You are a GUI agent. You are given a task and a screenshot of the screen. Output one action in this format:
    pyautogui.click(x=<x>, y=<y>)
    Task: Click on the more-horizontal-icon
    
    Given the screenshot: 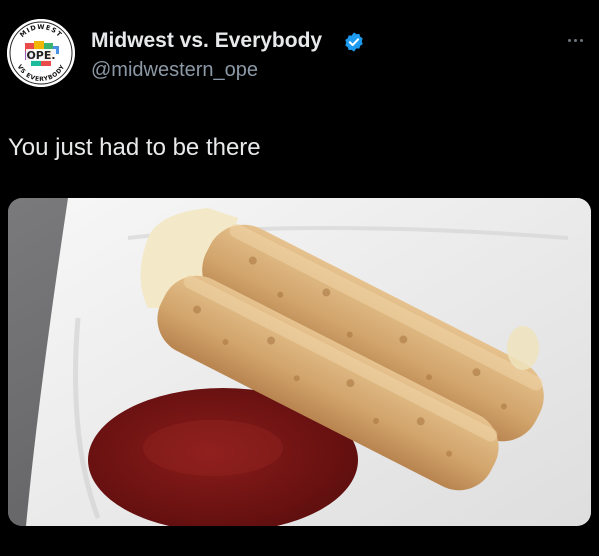 What is the action you would take?
    pyautogui.click(x=575, y=40)
    